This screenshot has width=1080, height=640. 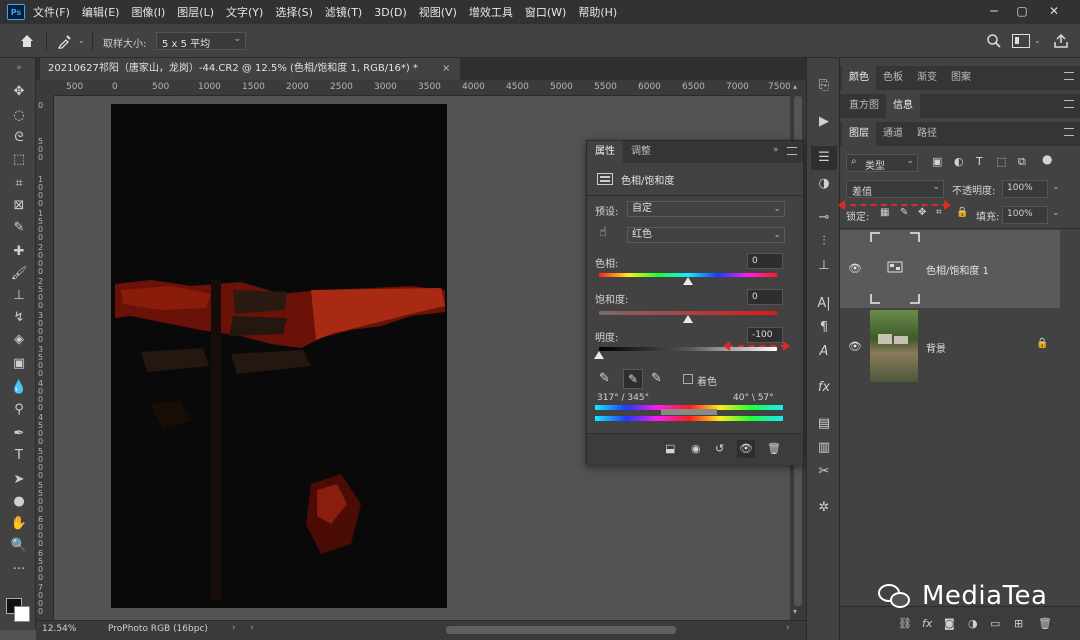 I want to click on eyedropper-plus-icon: ✎, so click(x=633, y=379).